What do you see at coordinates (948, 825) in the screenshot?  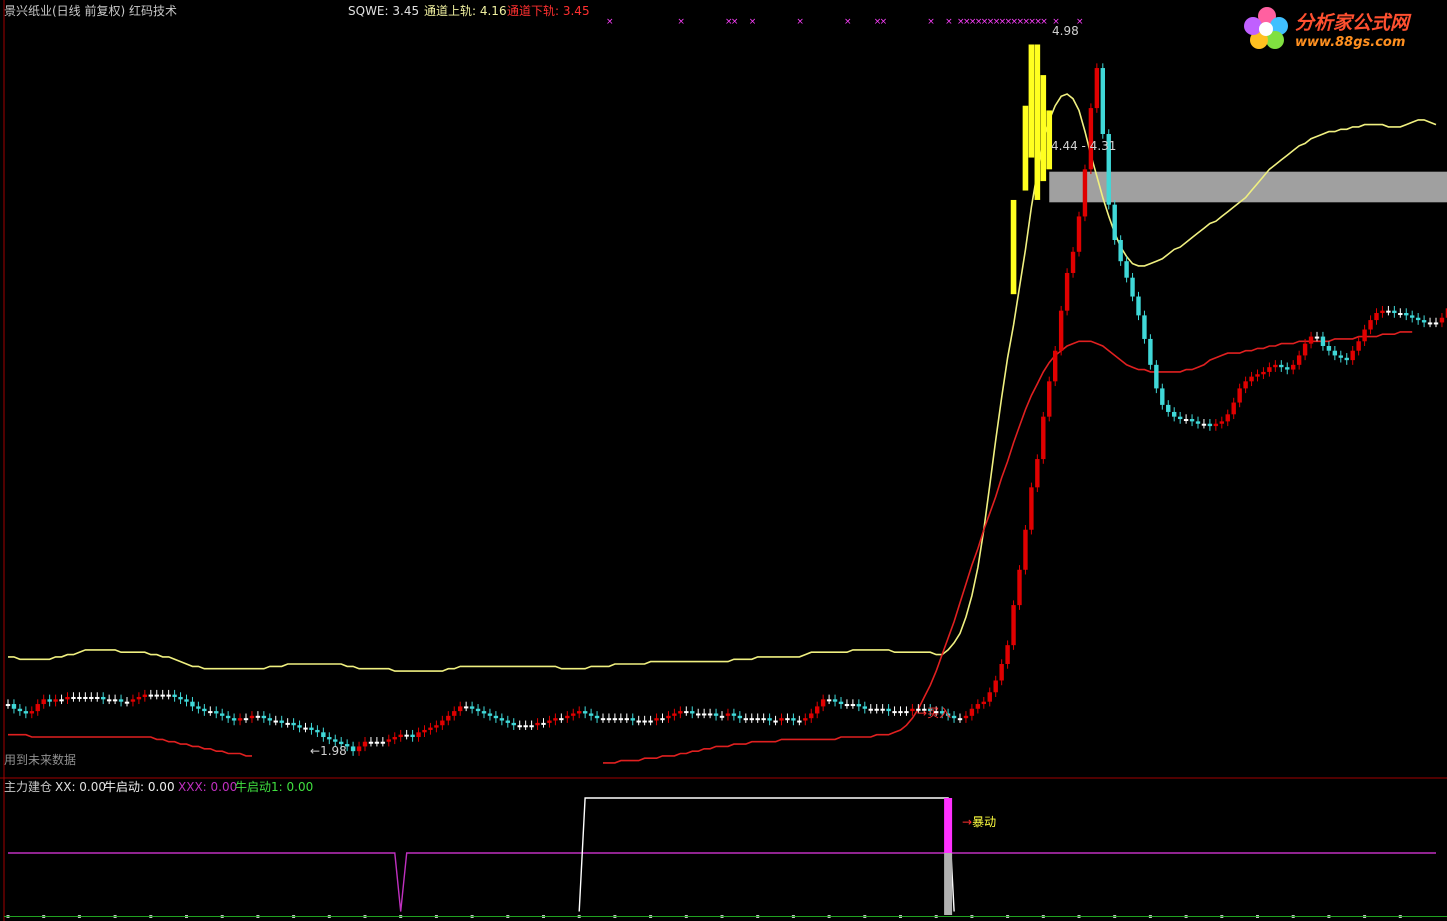 I see `burst-bar-top` at bounding box center [948, 825].